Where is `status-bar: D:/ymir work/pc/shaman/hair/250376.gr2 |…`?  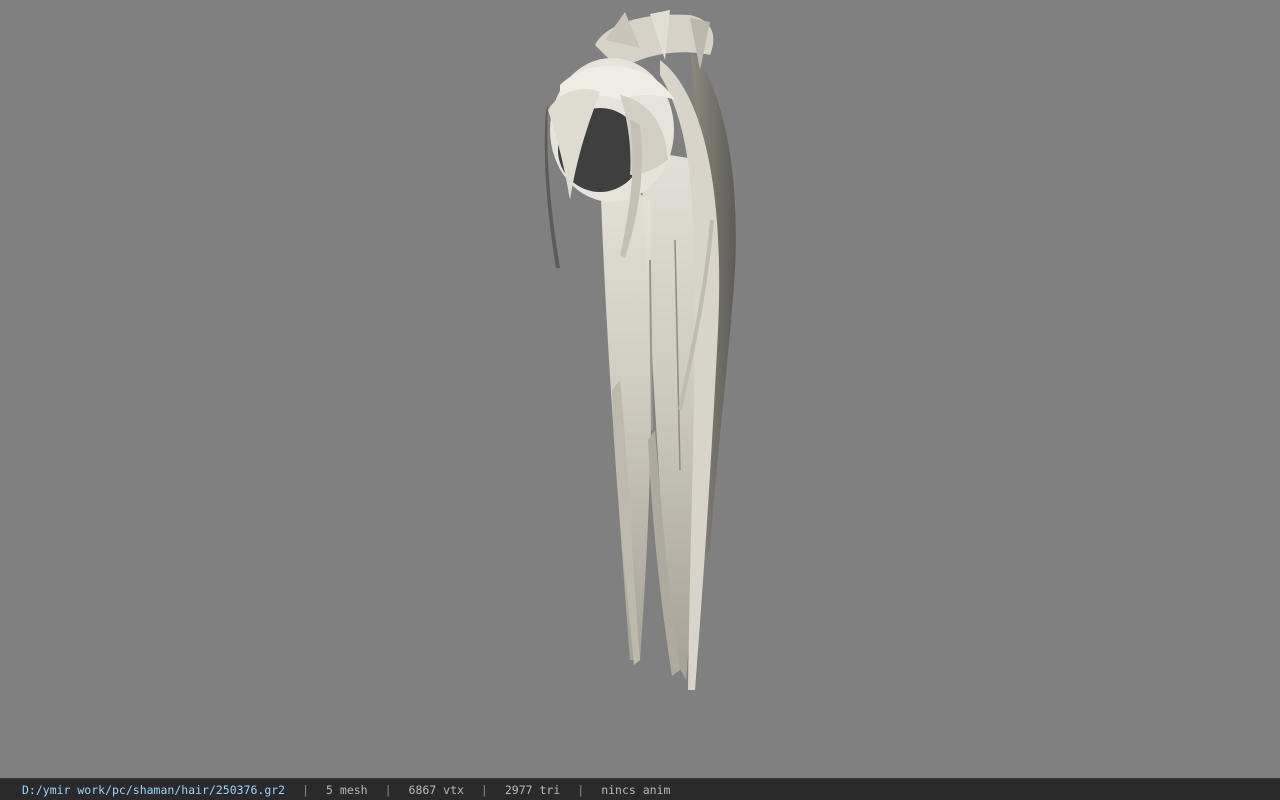 status-bar: D:/ymir work/pc/shaman/hair/250376.gr2 |… is located at coordinates (640, 789).